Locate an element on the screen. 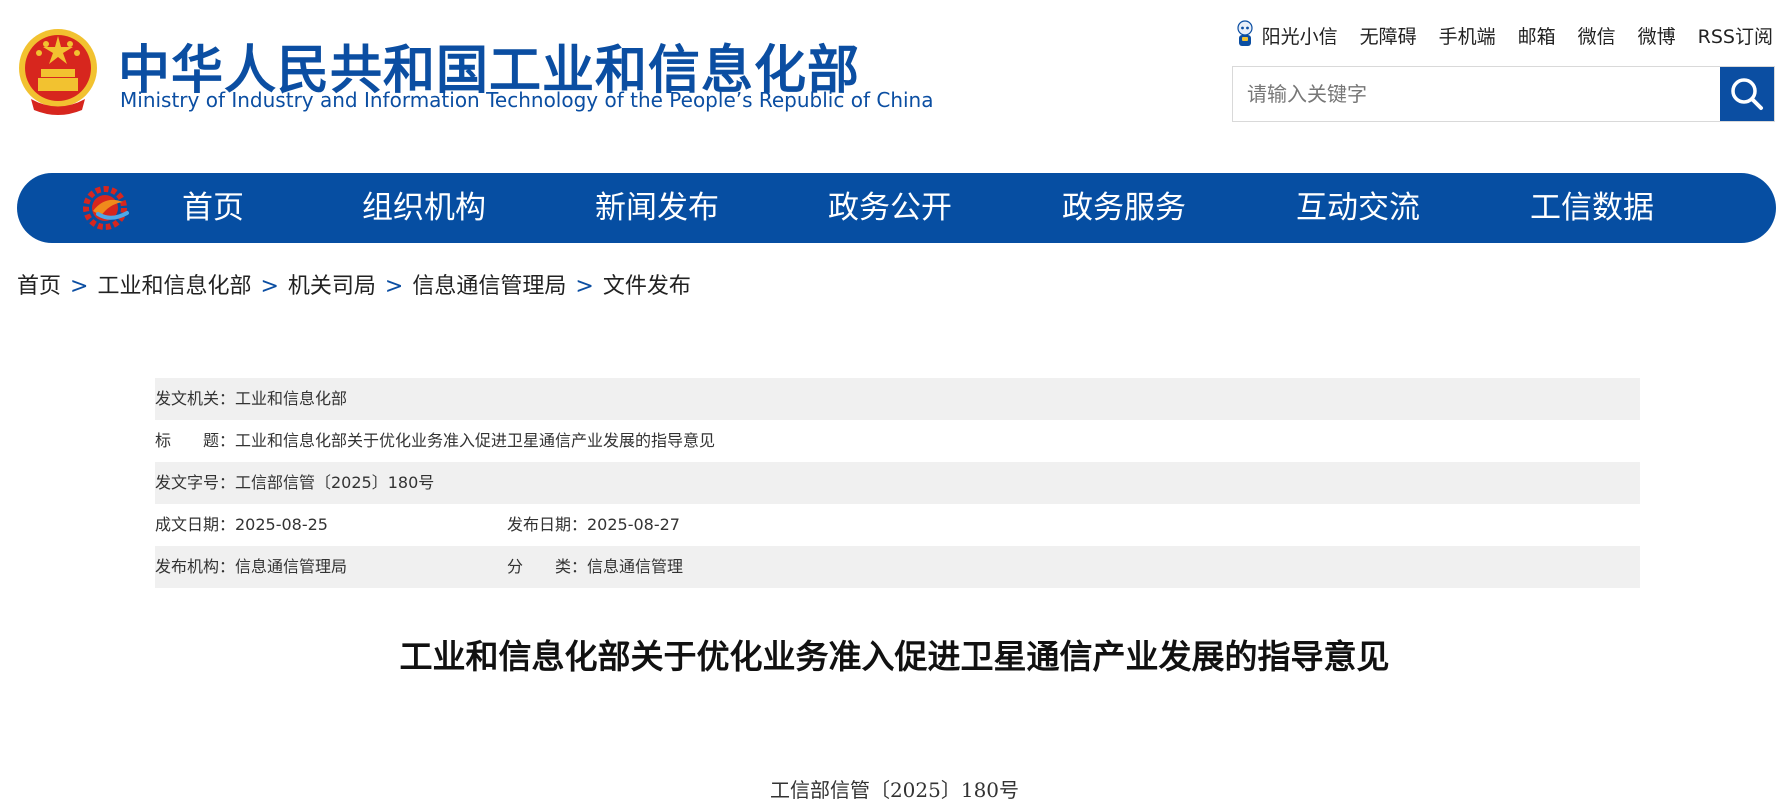 The height and width of the screenshot is (810, 1789). breadcrumb-documents: 文件发布 is located at coordinates (647, 286).